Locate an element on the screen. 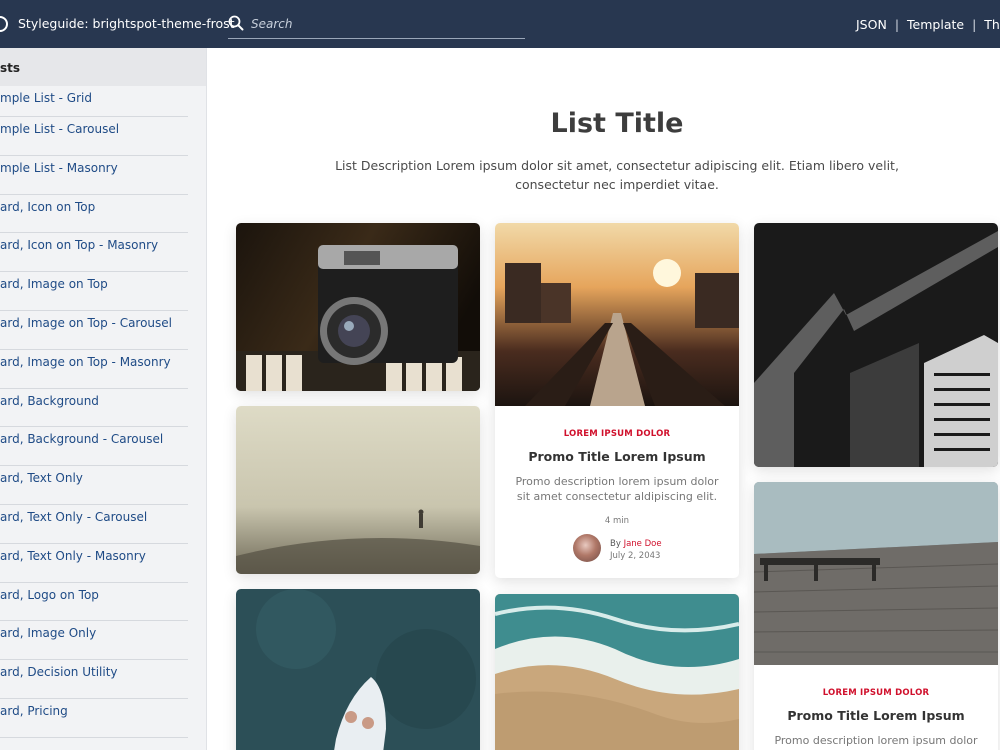 The width and height of the screenshot is (1000, 750). search-box is located at coordinates (376, 26).